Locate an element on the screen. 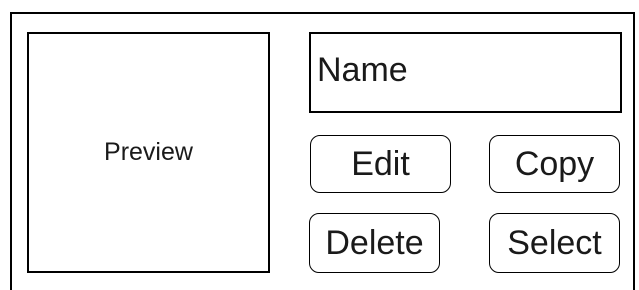  delete-button: Delete is located at coordinates (374, 243).